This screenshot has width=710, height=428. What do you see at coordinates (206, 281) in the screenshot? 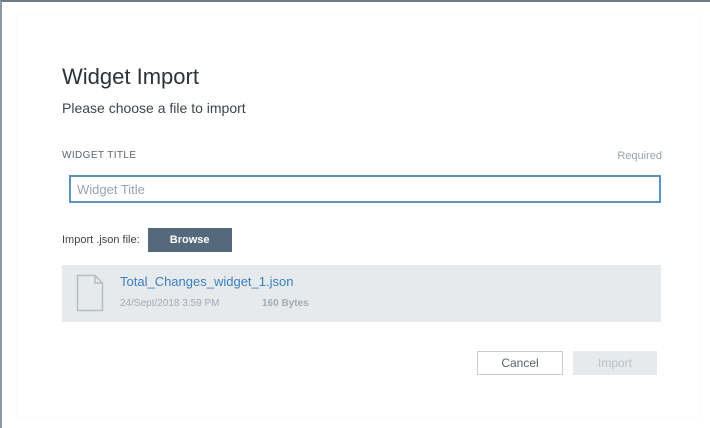
I see `file-name-link: Total_Changes_widget_1.json` at bounding box center [206, 281].